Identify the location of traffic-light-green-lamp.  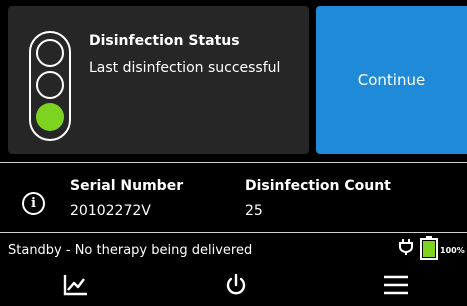
(50, 117).